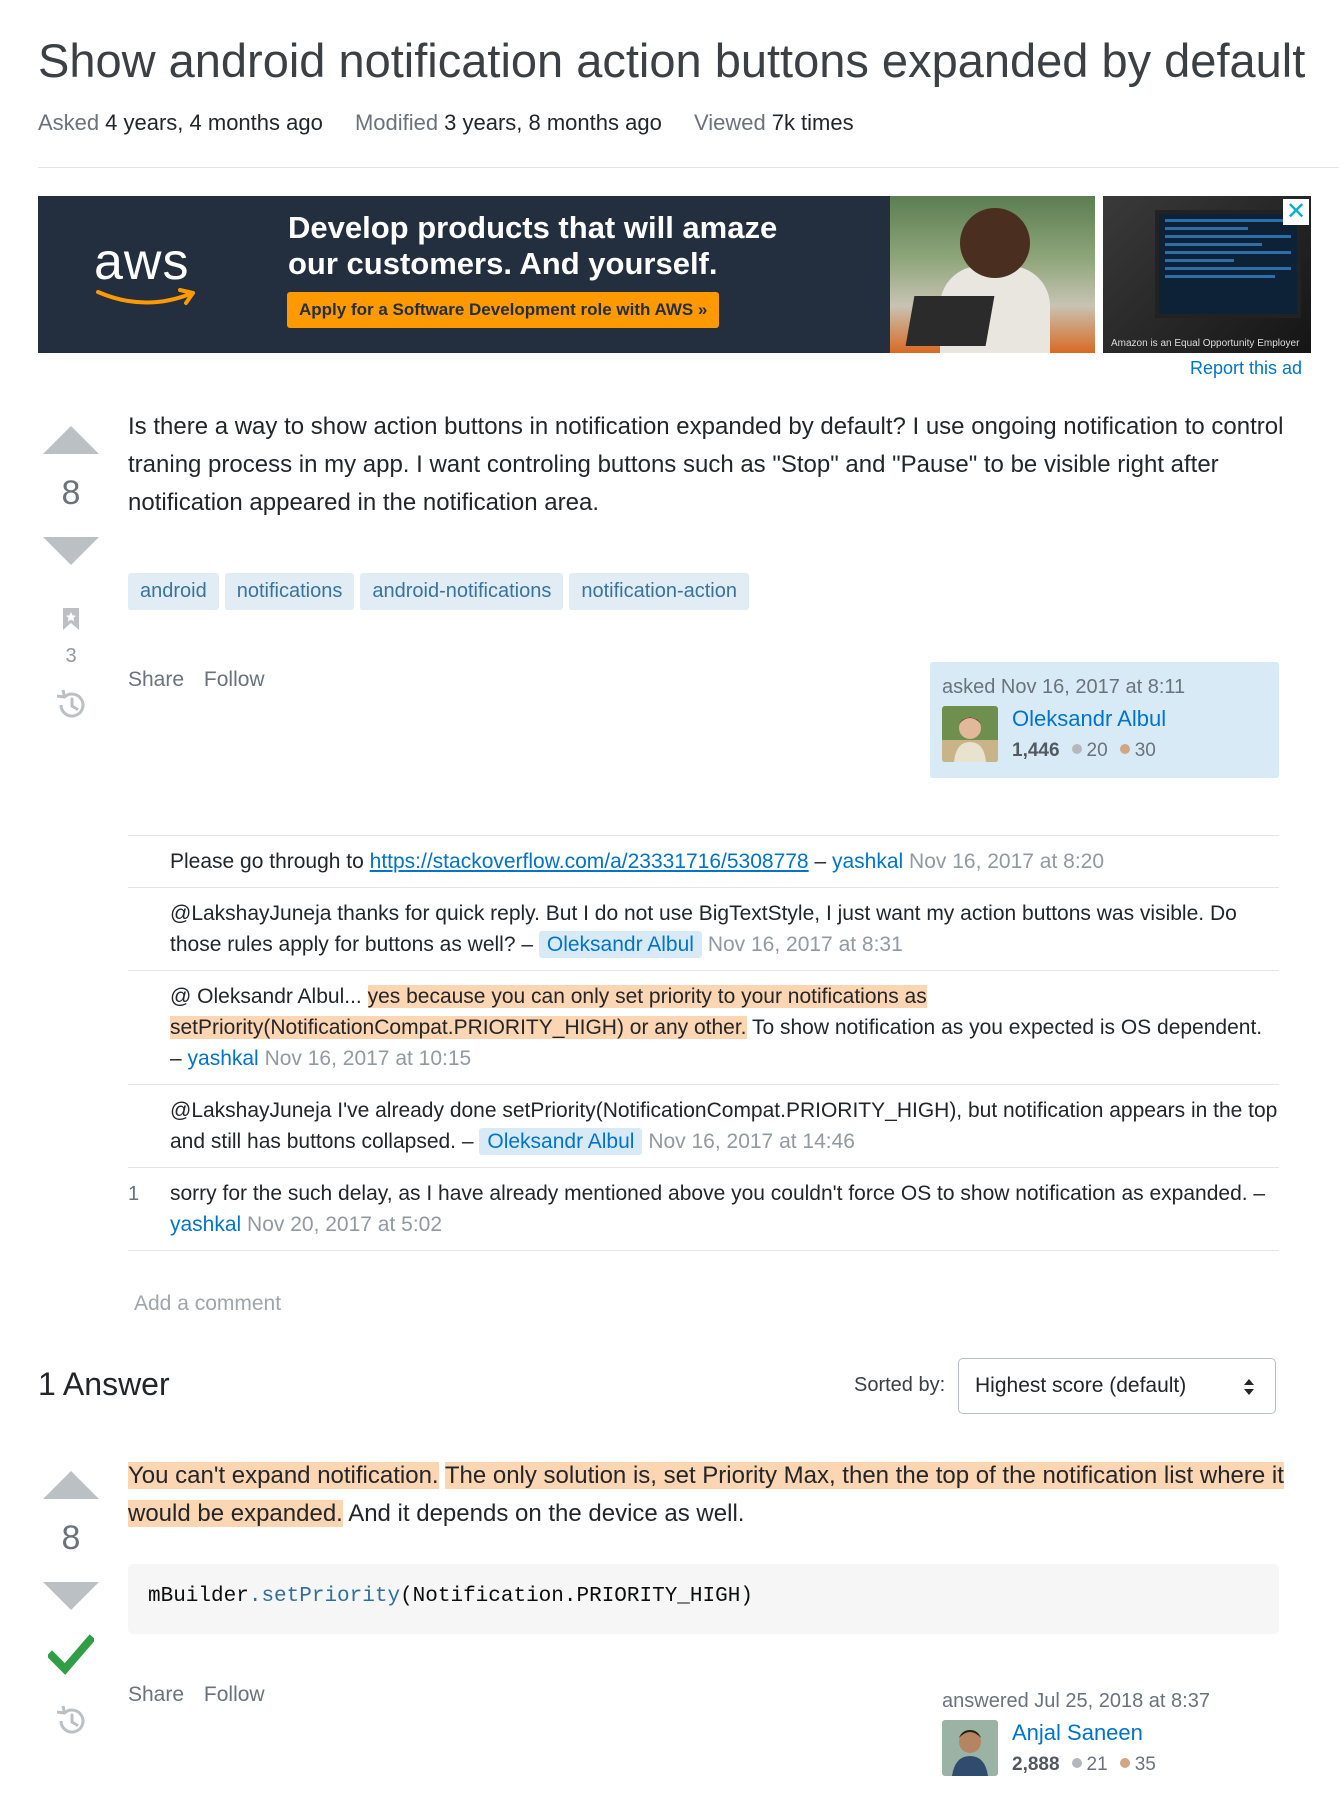 The height and width of the screenshot is (1812, 1339). I want to click on bookmark-count: 3, so click(71, 656).